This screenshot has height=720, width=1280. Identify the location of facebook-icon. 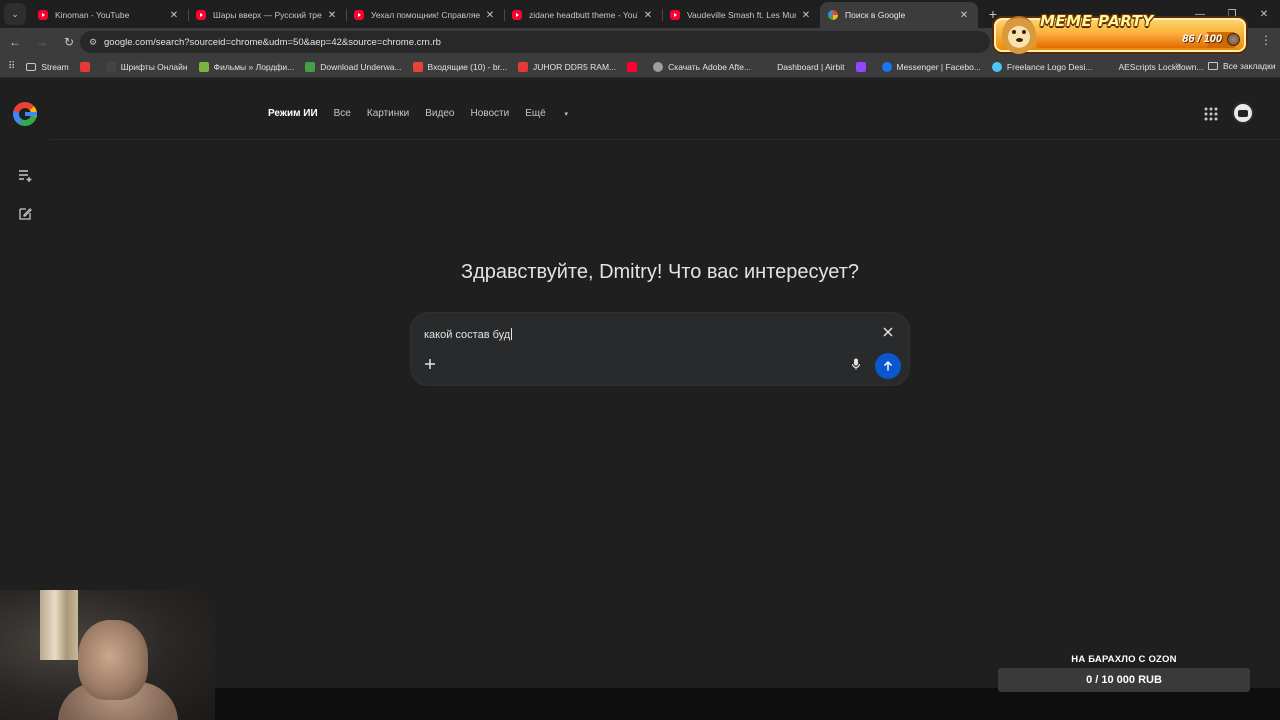
(886, 66).